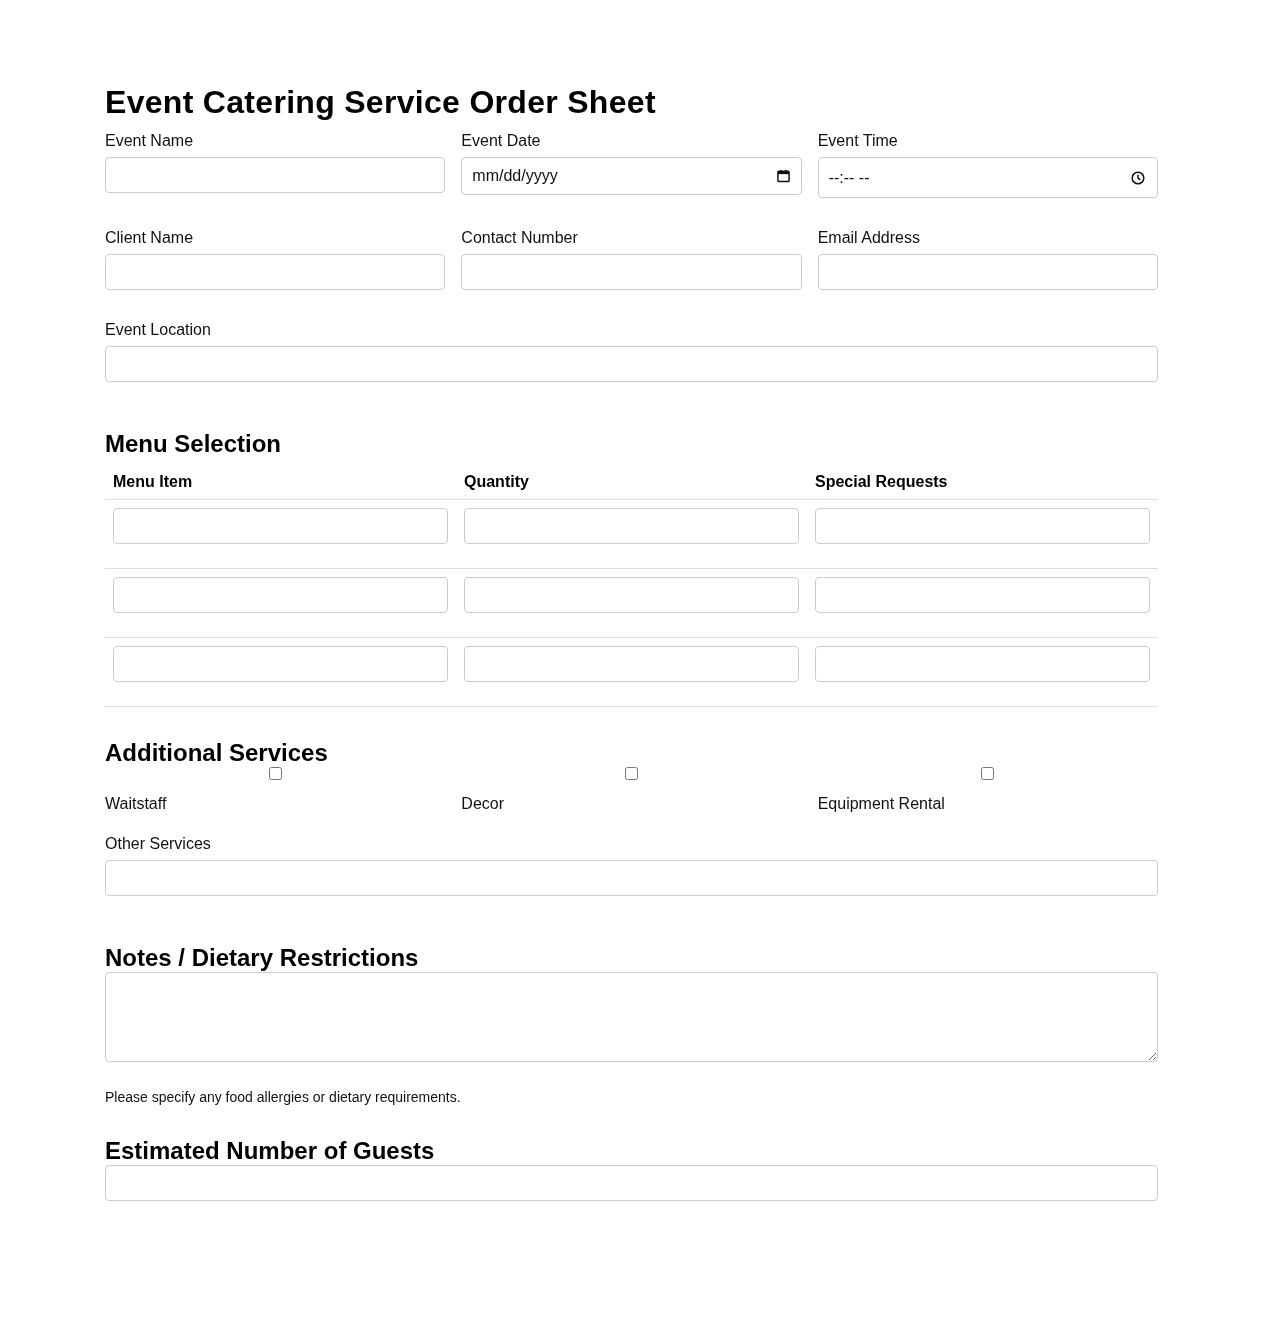 This screenshot has height=1334, width=1263. What do you see at coordinates (149, 238) in the screenshot?
I see `field-label: Client Name` at bounding box center [149, 238].